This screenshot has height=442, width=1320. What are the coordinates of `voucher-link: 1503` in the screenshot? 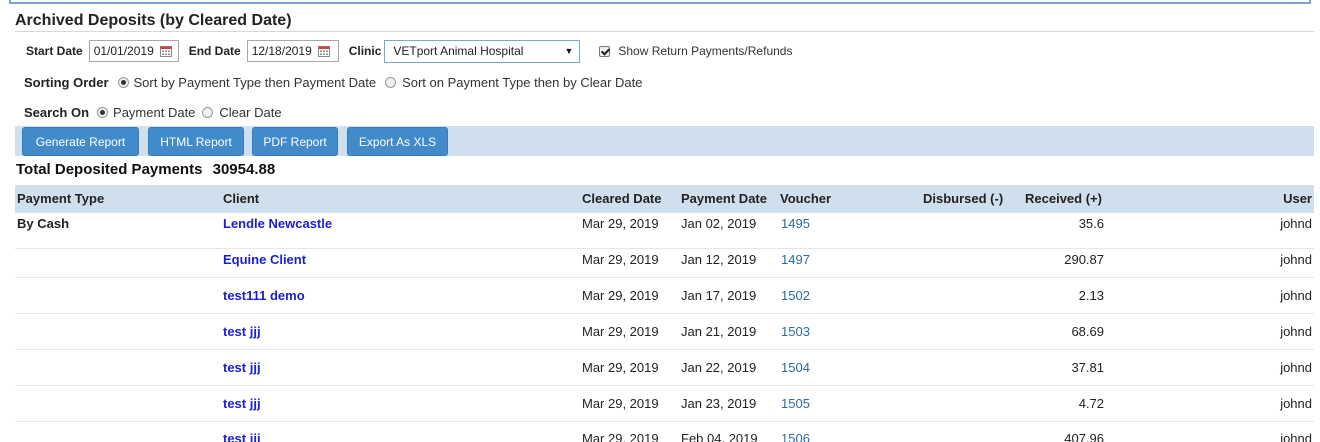 It's located at (795, 331).